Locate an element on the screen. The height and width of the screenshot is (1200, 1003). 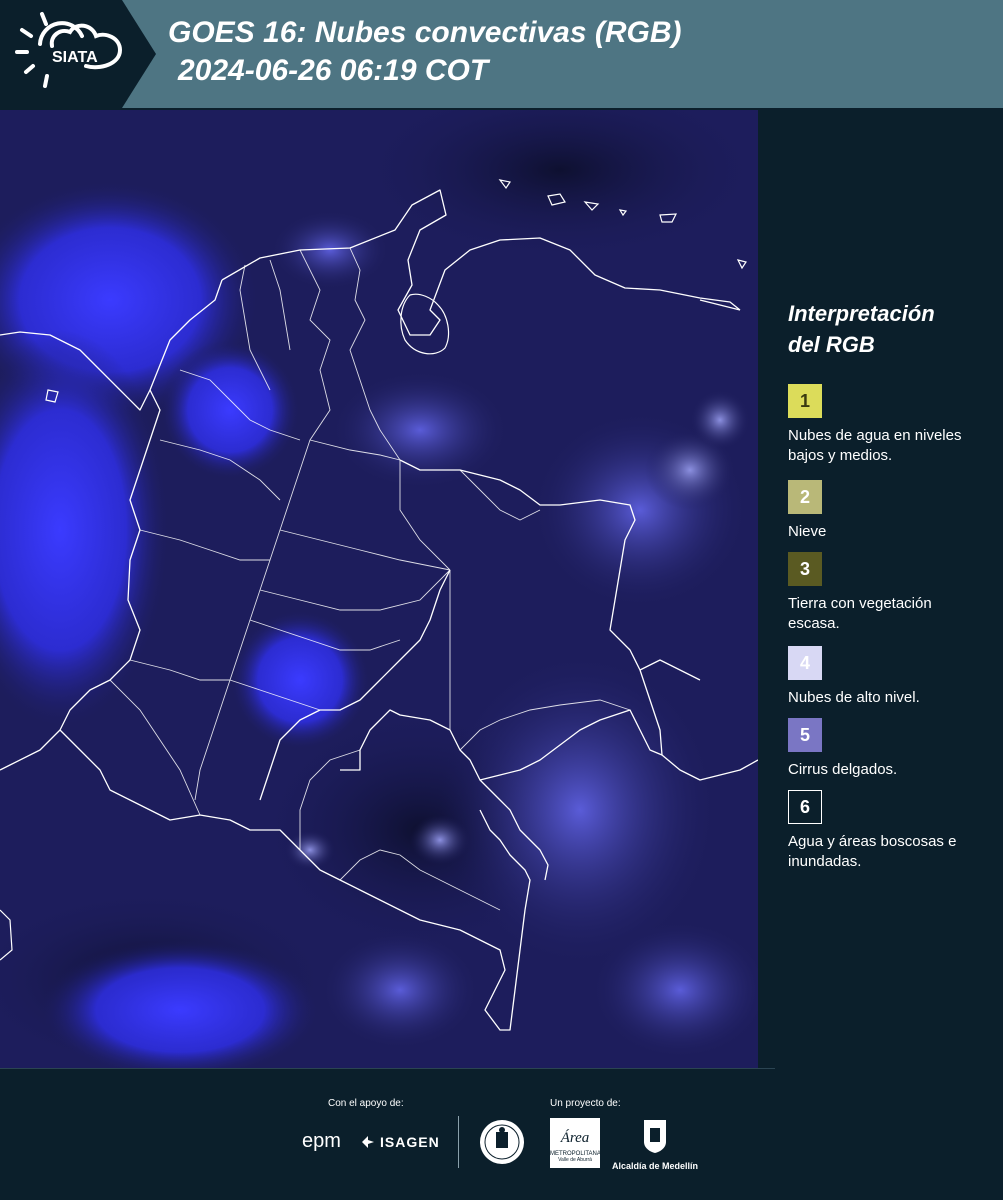
legend-title-line-2: del RGB is located at coordinates (831, 344).